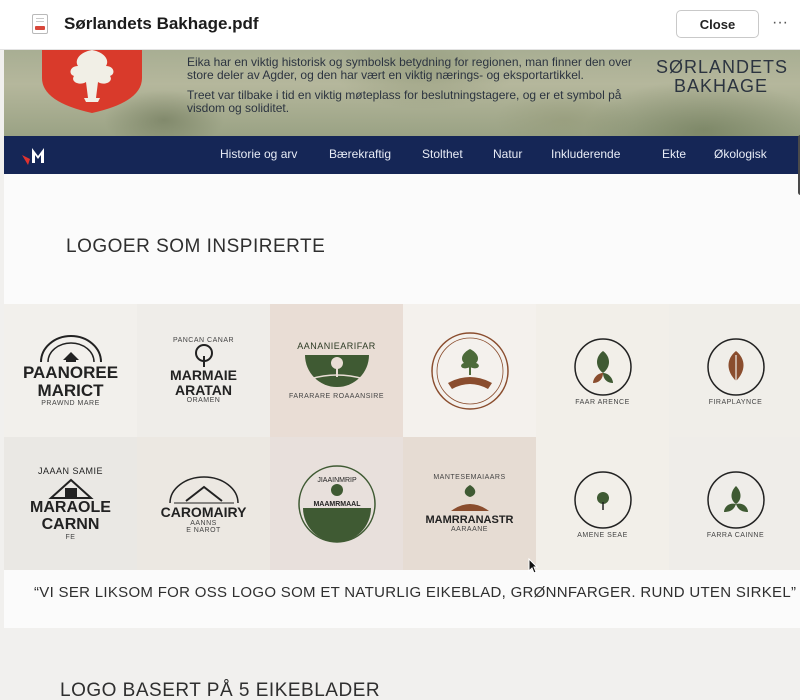 The image size is (800, 700). What do you see at coordinates (602, 500) in the screenshot?
I see `tree-seal-icon` at bounding box center [602, 500].